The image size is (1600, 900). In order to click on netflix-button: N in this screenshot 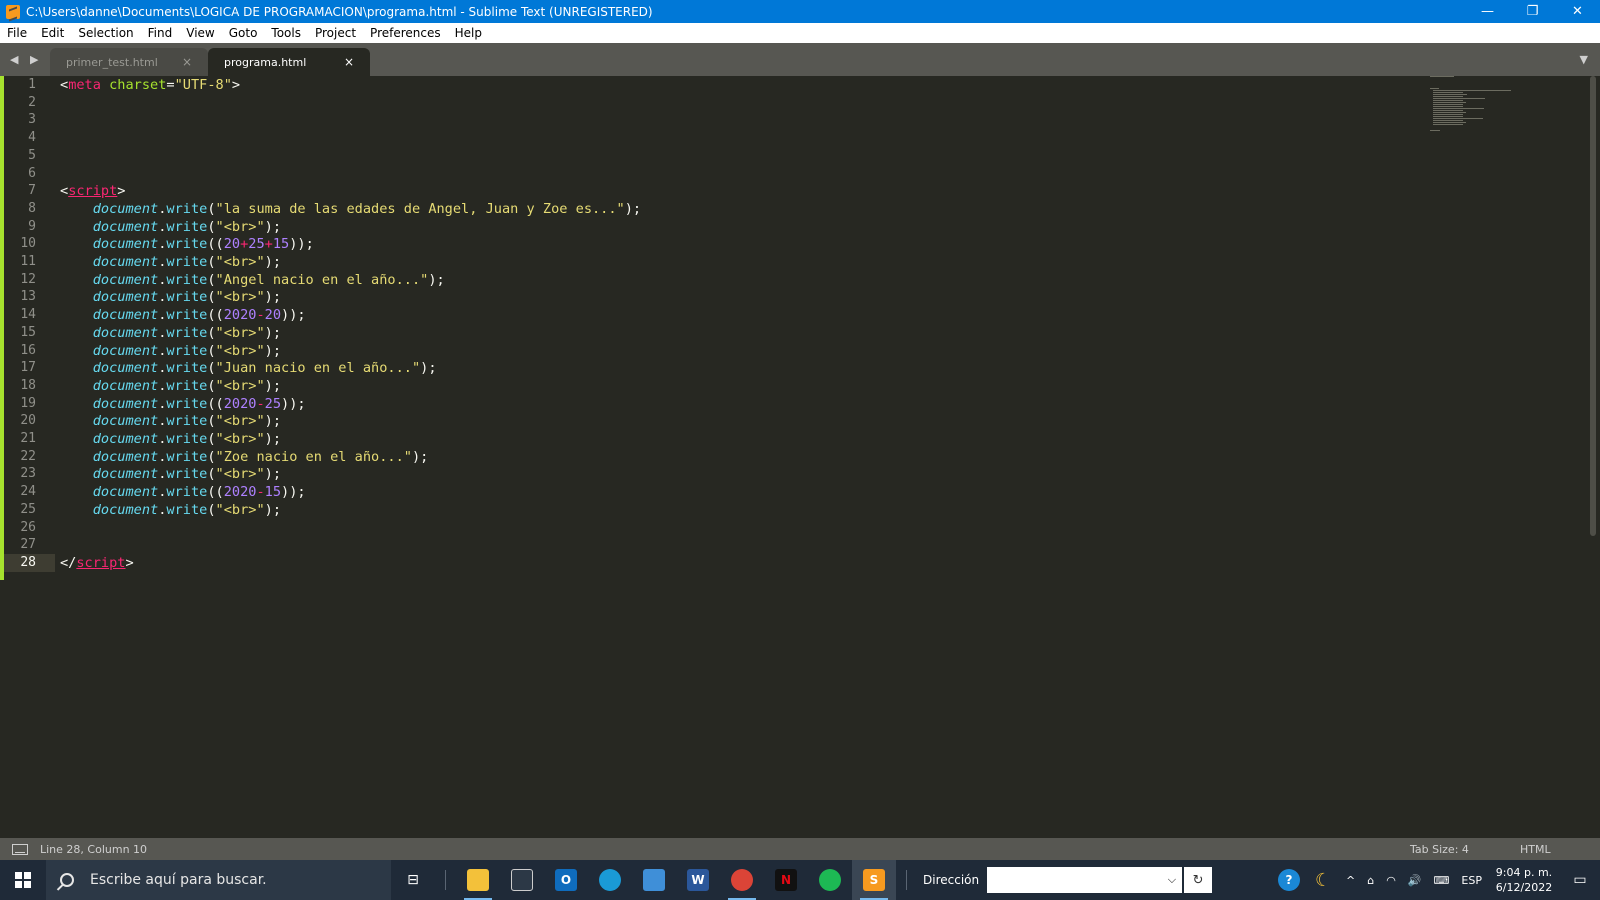, I will do `click(786, 880)`.